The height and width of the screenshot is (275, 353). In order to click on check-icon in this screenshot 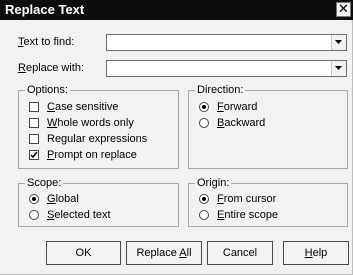, I will do `click(34, 155)`.